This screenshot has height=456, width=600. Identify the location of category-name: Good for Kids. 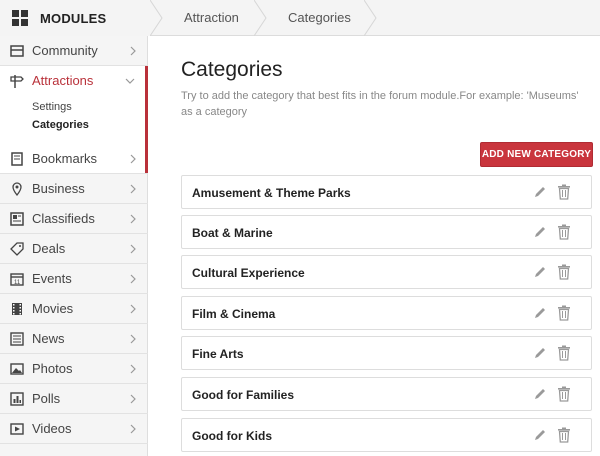
(232, 436).